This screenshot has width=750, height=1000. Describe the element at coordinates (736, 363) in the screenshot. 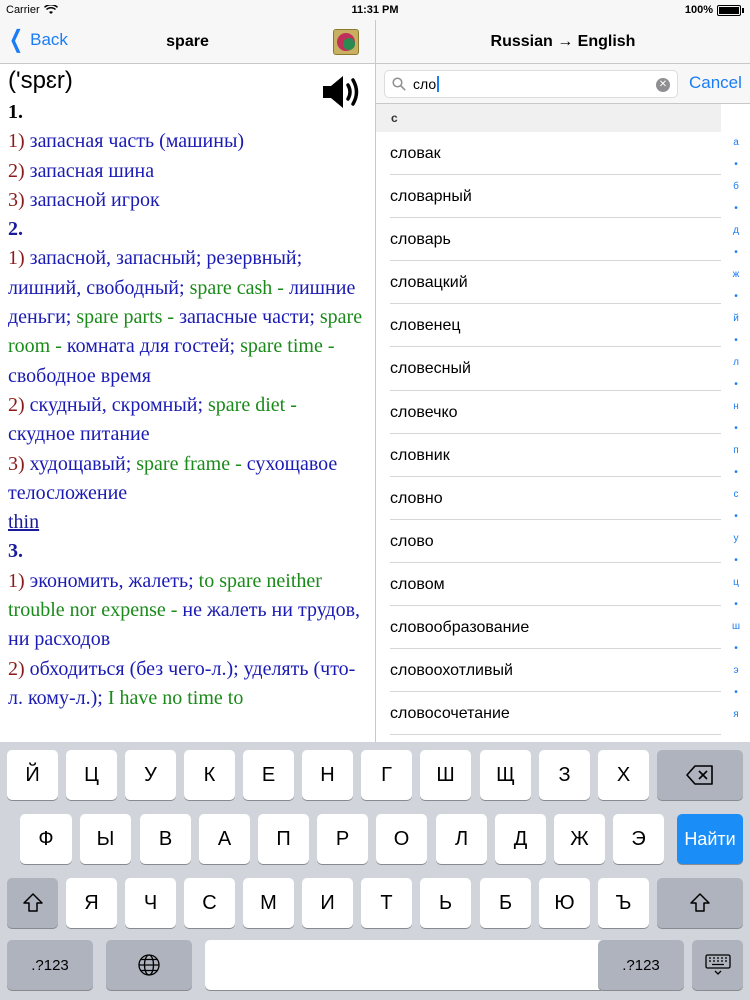

I see `index-letter: л` at that location.